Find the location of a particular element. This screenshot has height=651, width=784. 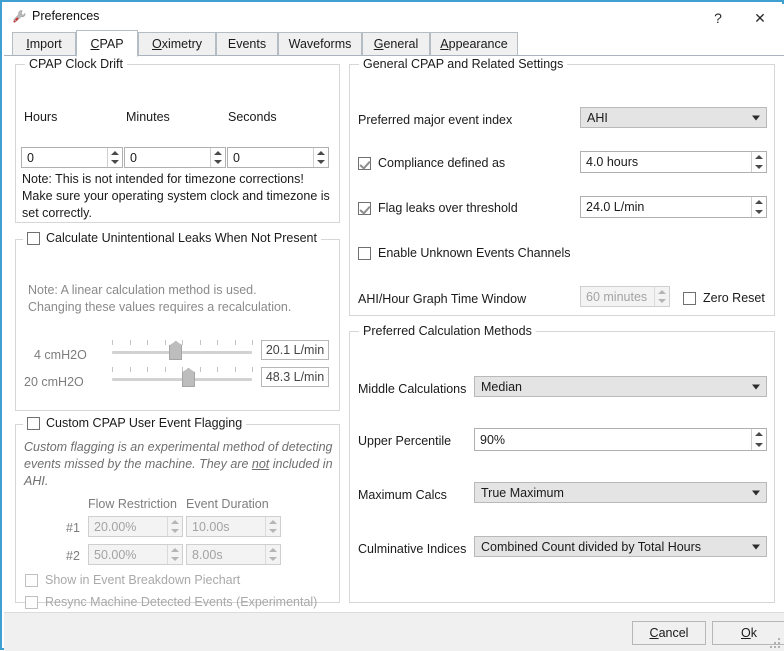

hours-spinbox: 0 is located at coordinates (72, 157).